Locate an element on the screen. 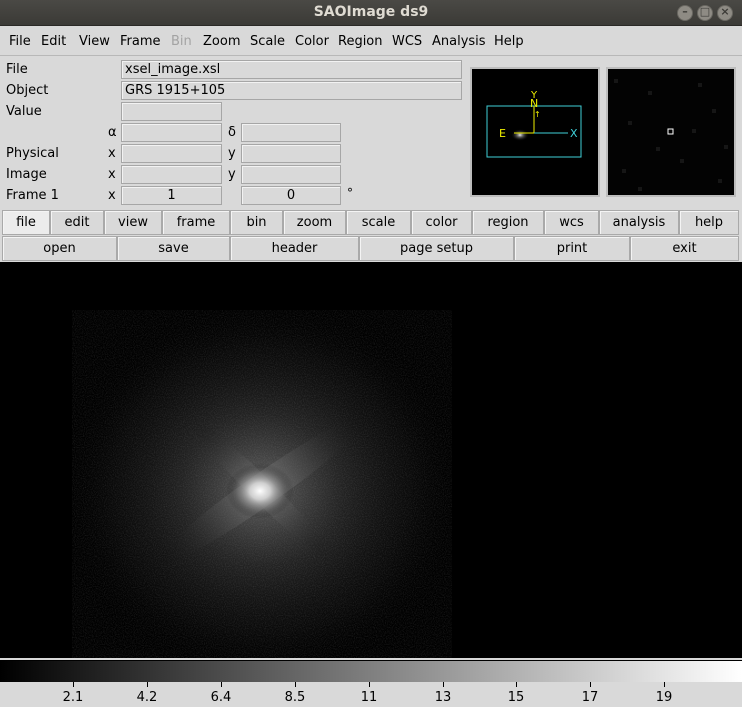 Image resolution: width=742 pixels, height=707 pixels. button-analysis: analysis is located at coordinates (639, 222).